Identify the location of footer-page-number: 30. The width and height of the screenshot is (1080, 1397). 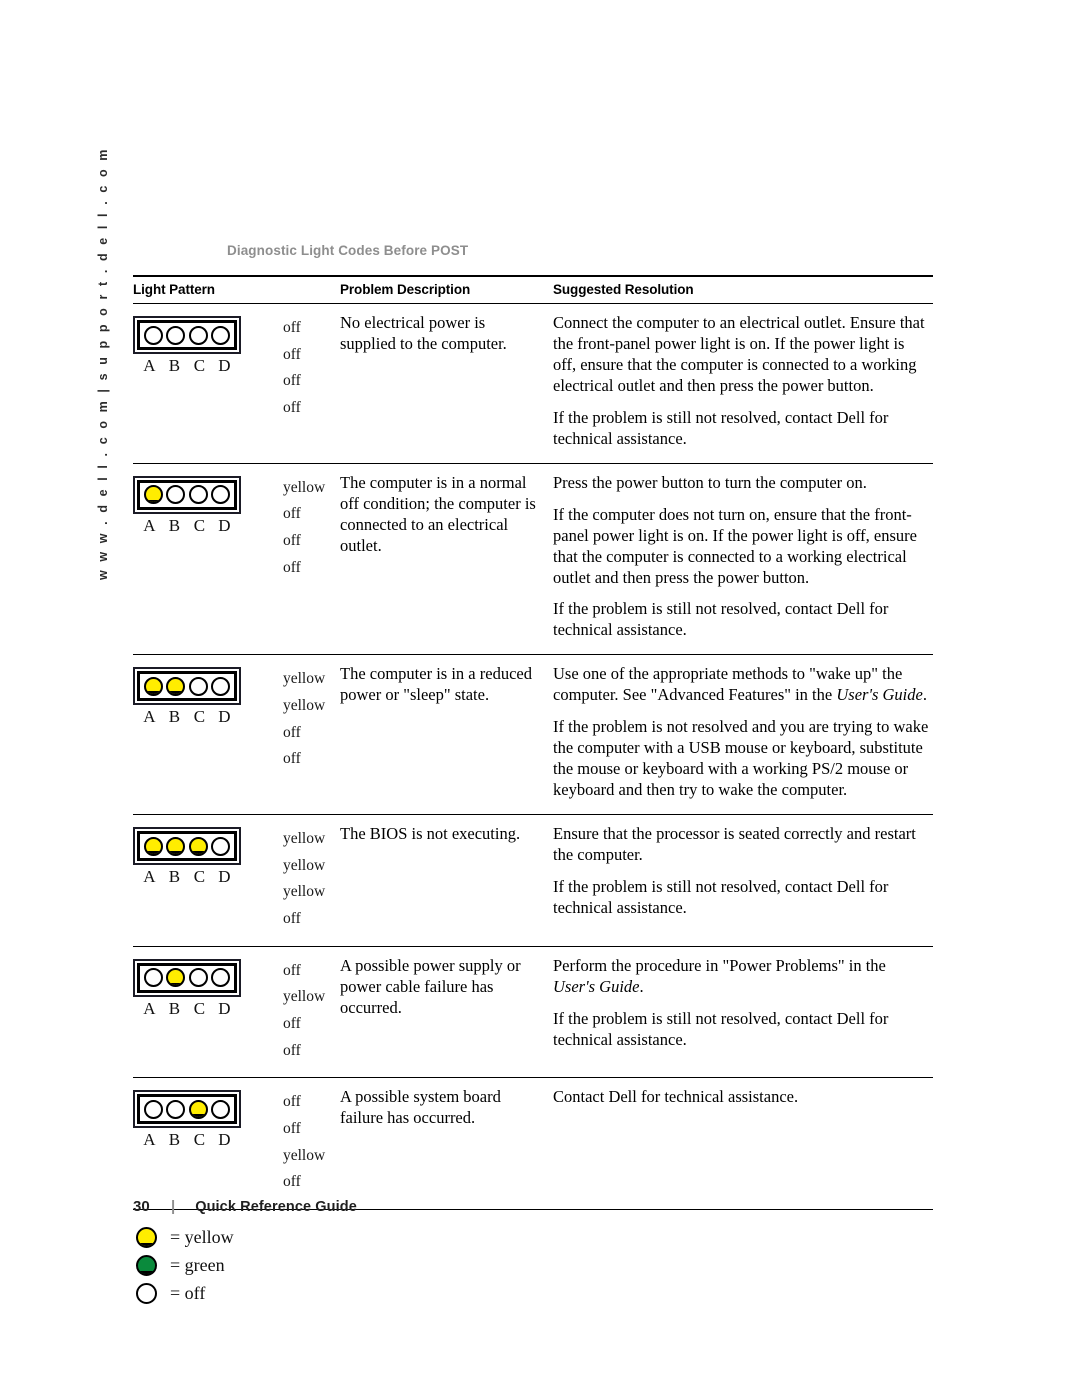
(141, 1206).